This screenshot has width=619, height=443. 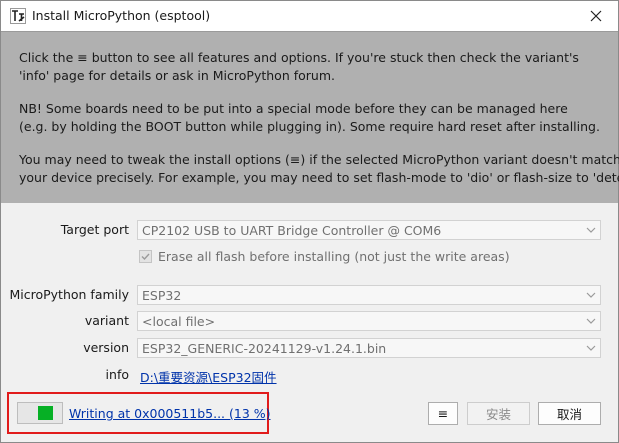 I want to click on check-icon, so click(x=145, y=257).